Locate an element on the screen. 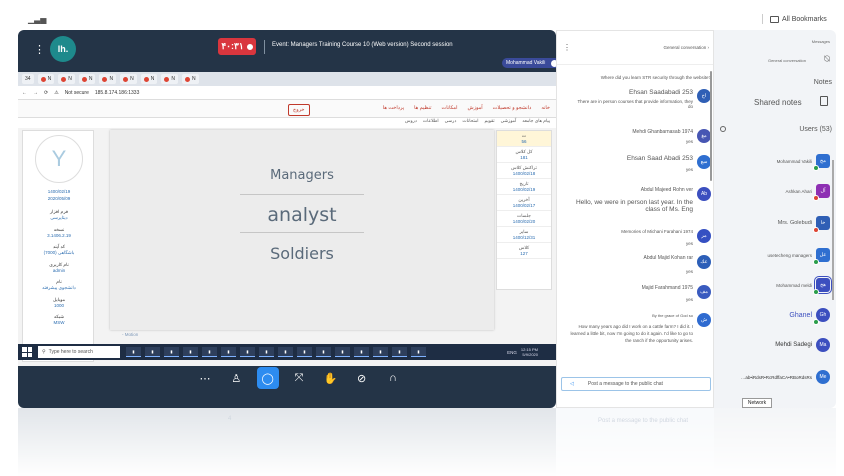  windows-icon is located at coordinates (27, 352).